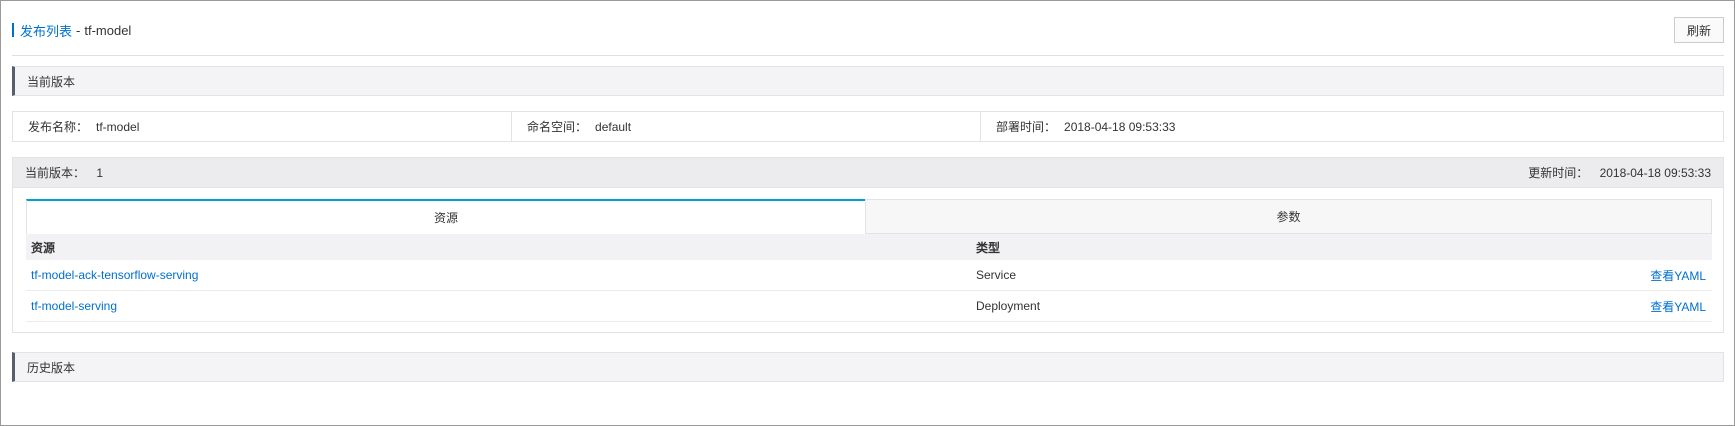 This screenshot has width=1735, height=426. I want to click on resource-link: tf-model-ack-tensorflow-serving, so click(114, 275).